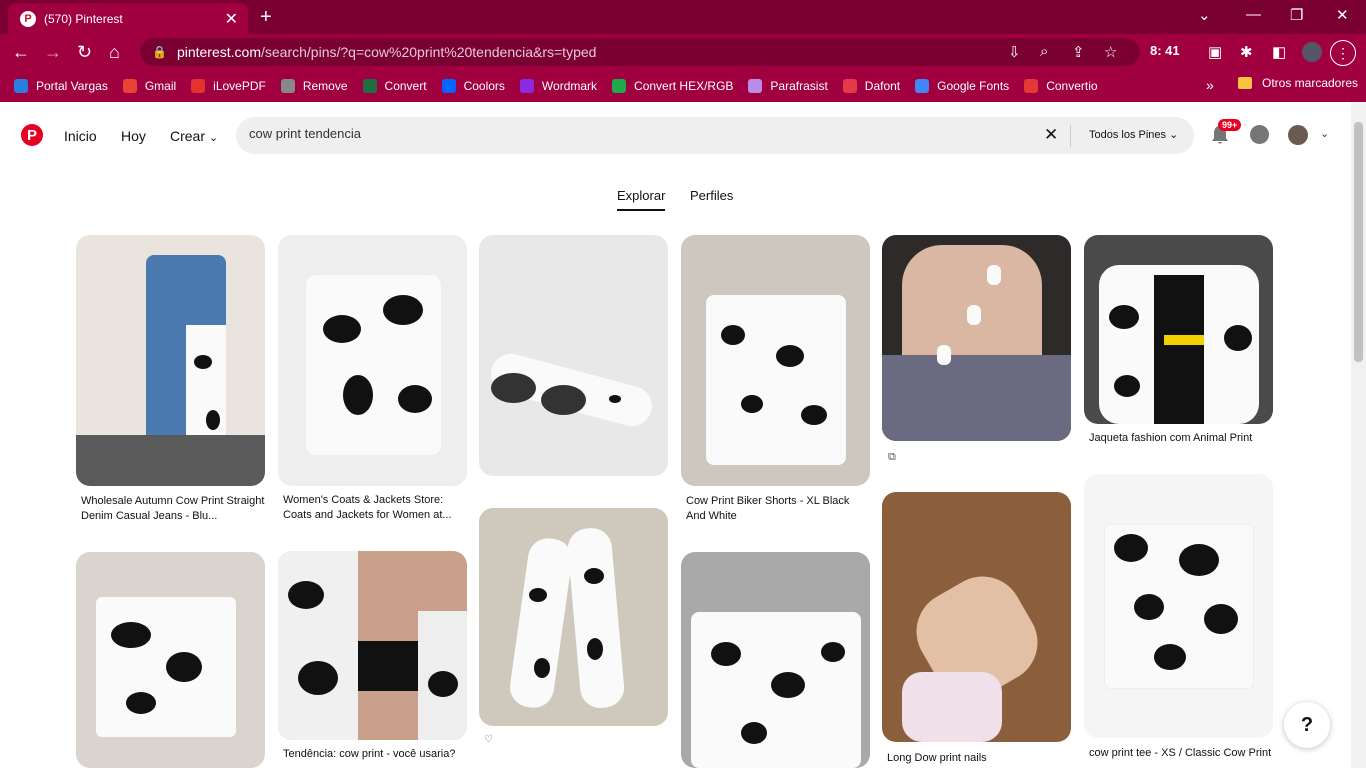 This screenshot has height=768, width=1366. I want to click on minimize-icon: —, so click(1253, 14).